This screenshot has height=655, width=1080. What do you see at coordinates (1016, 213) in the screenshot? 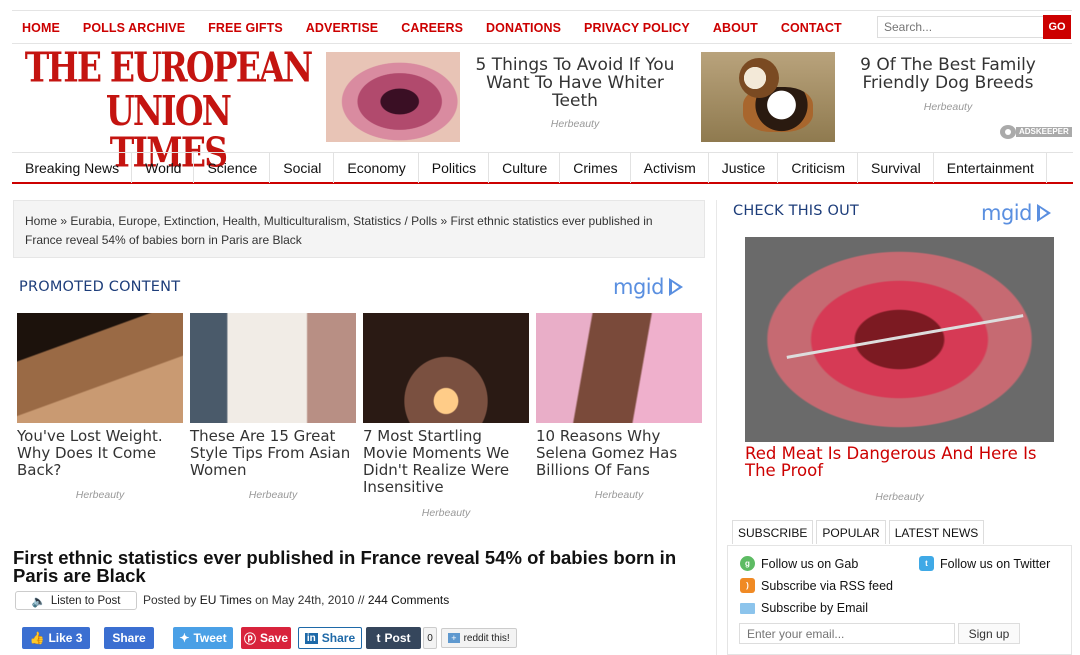
I see `sidebar-mgid-logo: mgid` at bounding box center [1016, 213].